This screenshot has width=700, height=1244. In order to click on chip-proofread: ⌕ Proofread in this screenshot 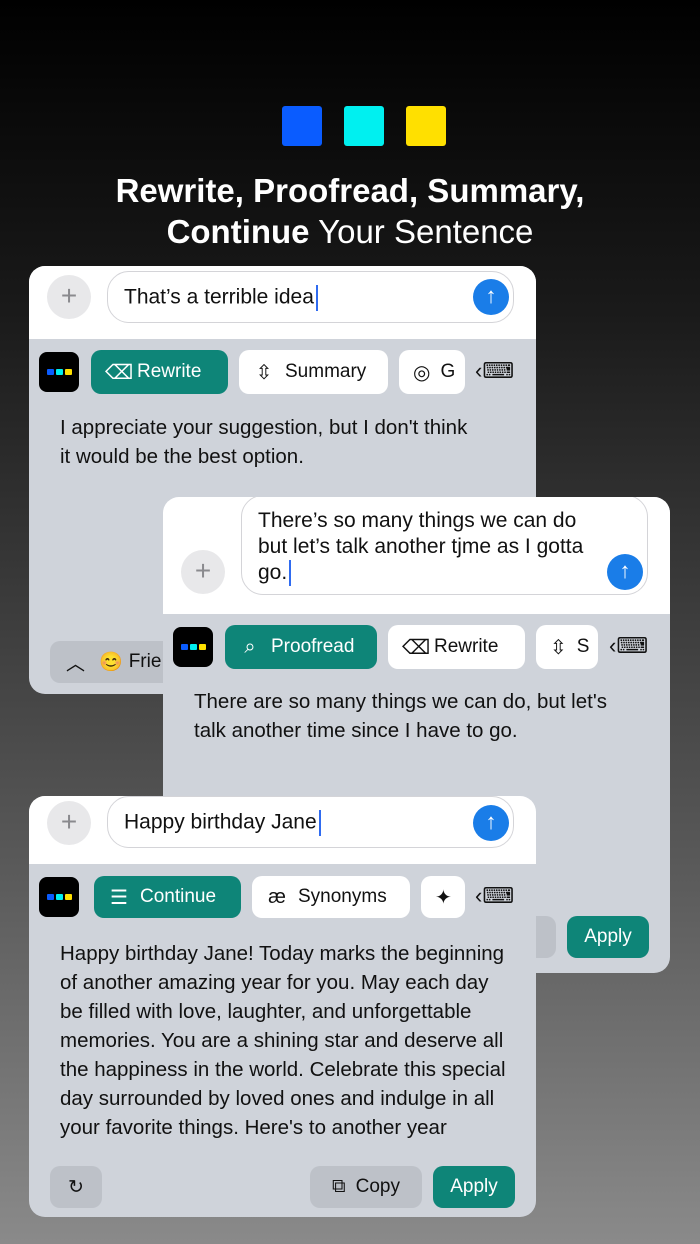, I will do `click(301, 647)`.